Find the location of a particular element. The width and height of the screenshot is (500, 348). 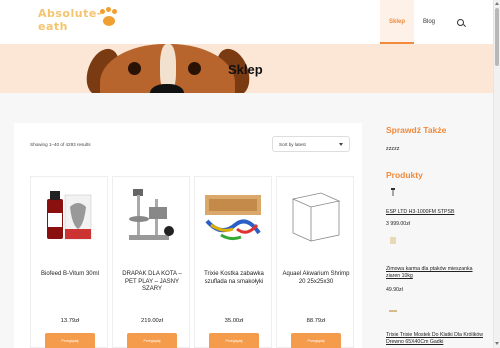

nav-label-sklep: Sklep is located at coordinates (396, 22).